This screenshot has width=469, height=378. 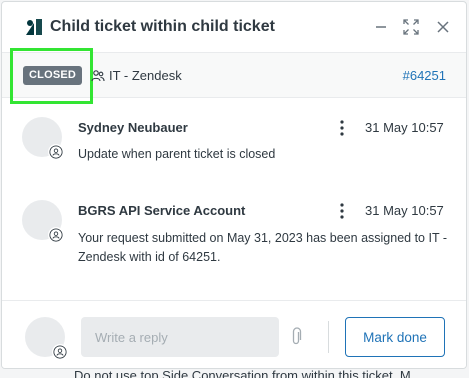 I want to click on assigned-group: IT - Zendesk, so click(x=145, y=75).